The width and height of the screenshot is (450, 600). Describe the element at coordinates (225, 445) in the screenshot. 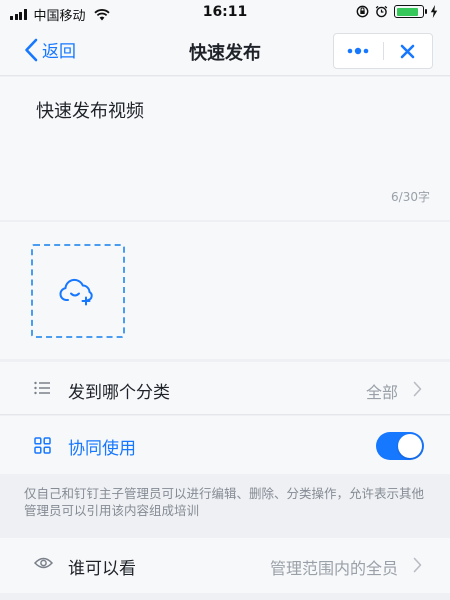

I see `collaboration-row: 协同使用` at that location.